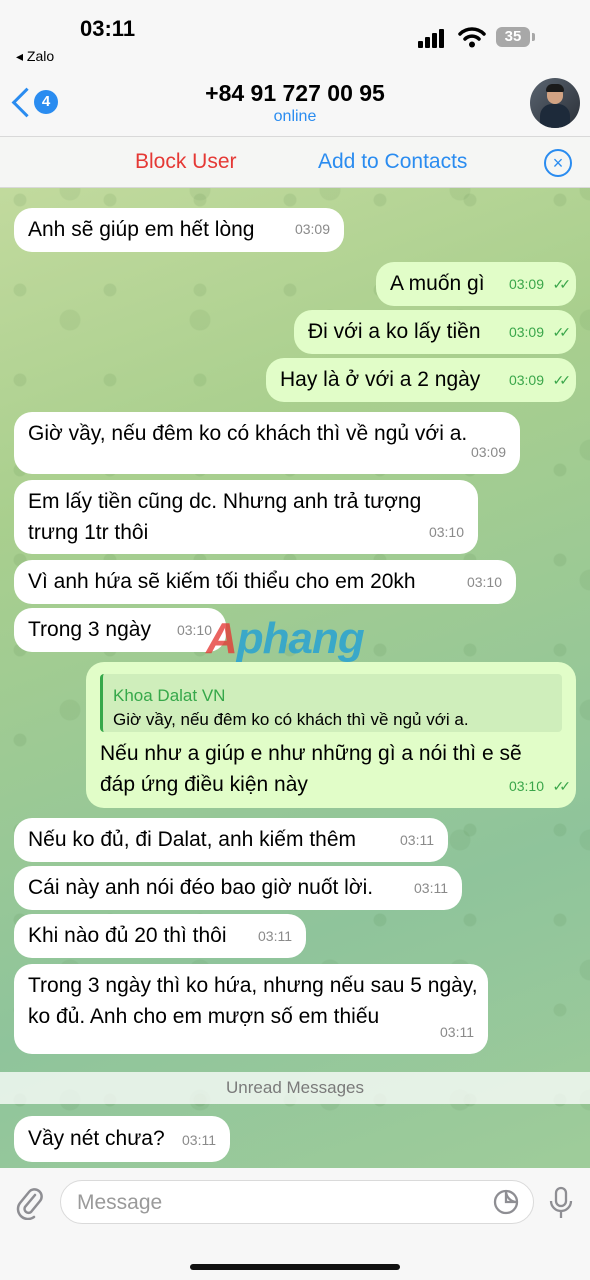 Image resolution: width=590 pixels, height=1280 pixels. I want to click on message-text: A muốn gì, so click(437, 283).